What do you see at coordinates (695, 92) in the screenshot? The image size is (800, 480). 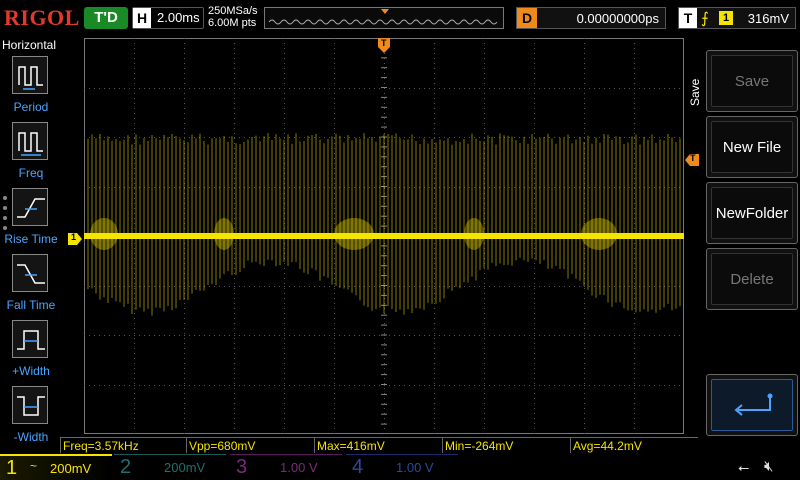 I see `save-menu-title: Save` at bounding box center [695, 92].